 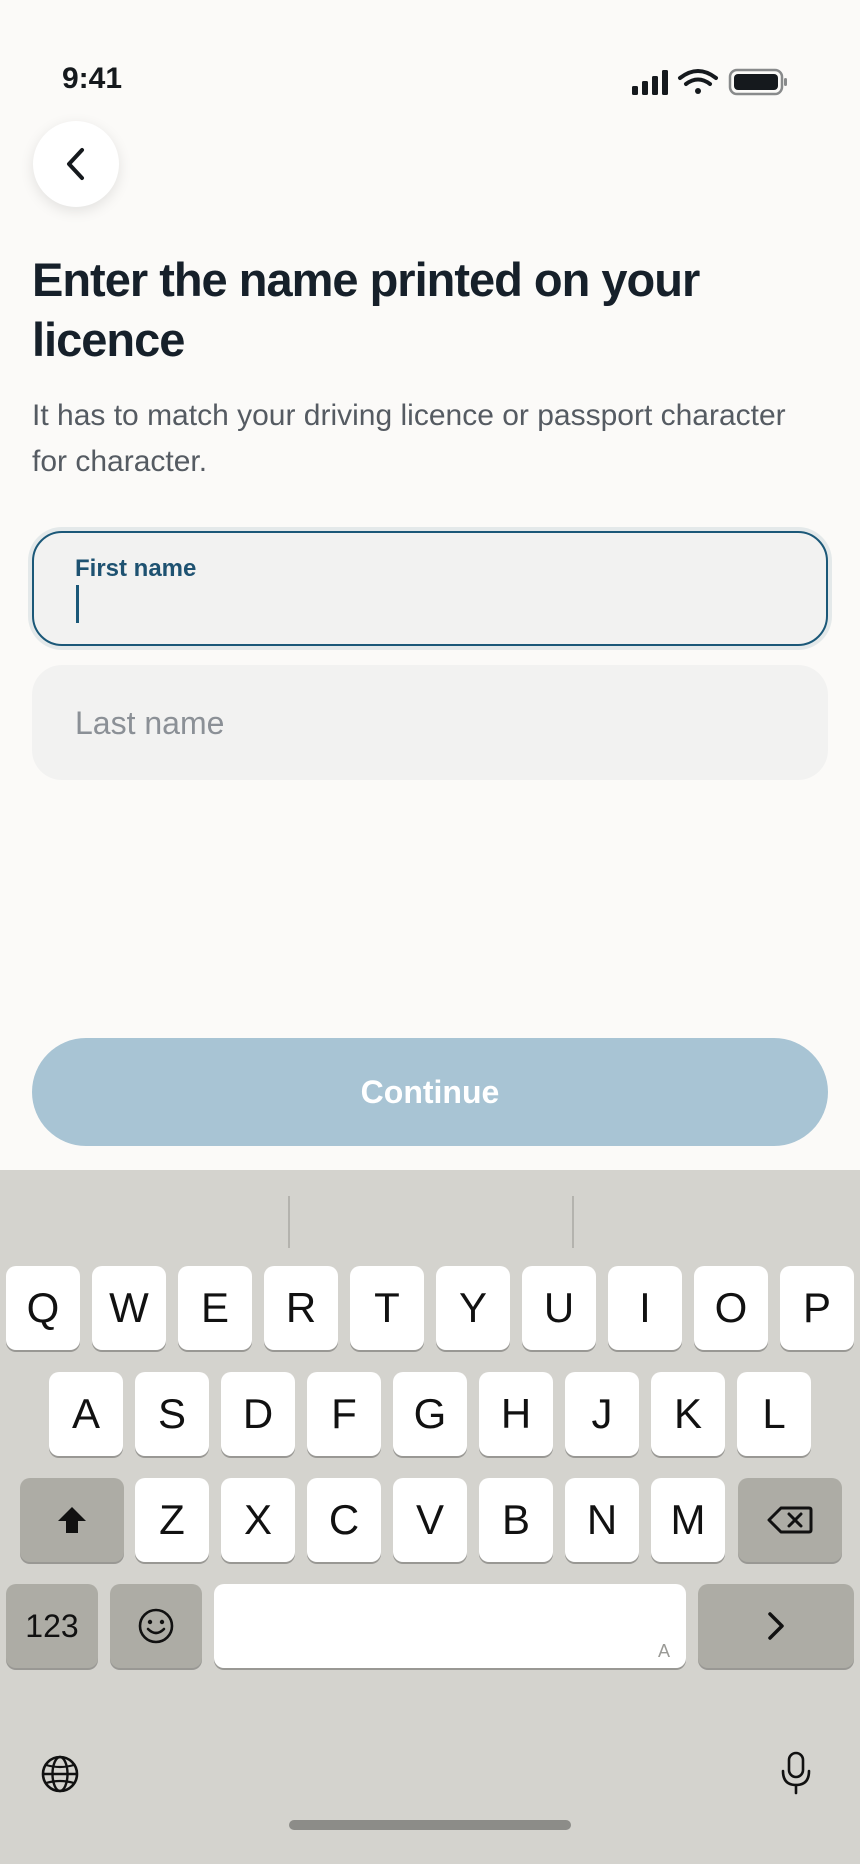 I want to click on globe-icon, so click(x=60, y=1774).